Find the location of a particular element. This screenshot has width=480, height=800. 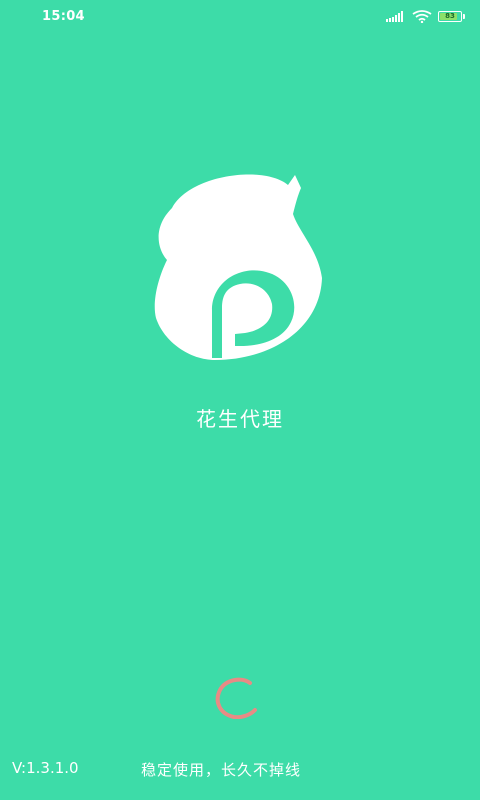

loading-spinner-icon is located at coordinates (236, 698).